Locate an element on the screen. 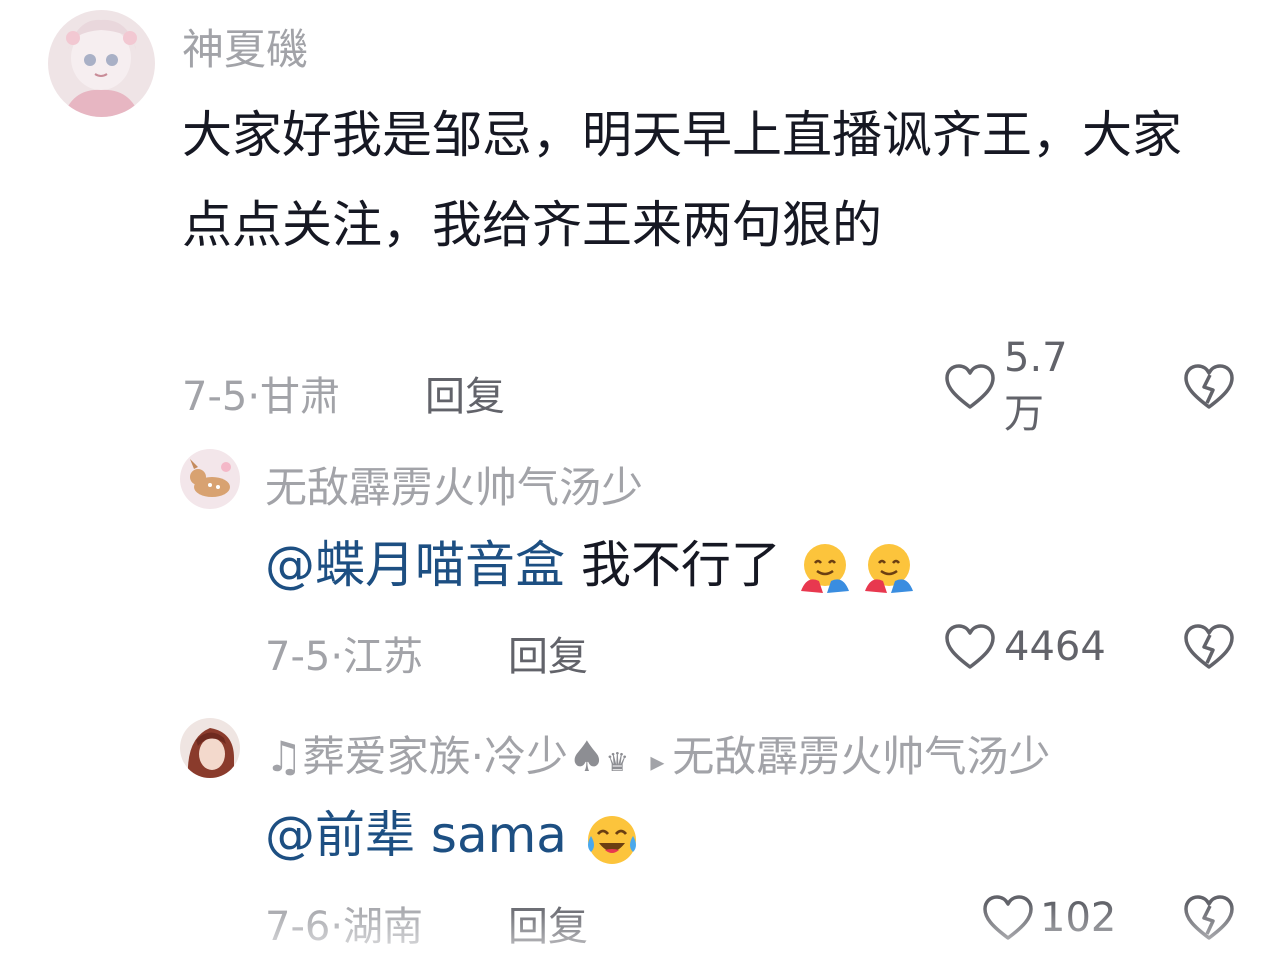  comment-text-content: 我不行了 is located at coordinates (673, 565).